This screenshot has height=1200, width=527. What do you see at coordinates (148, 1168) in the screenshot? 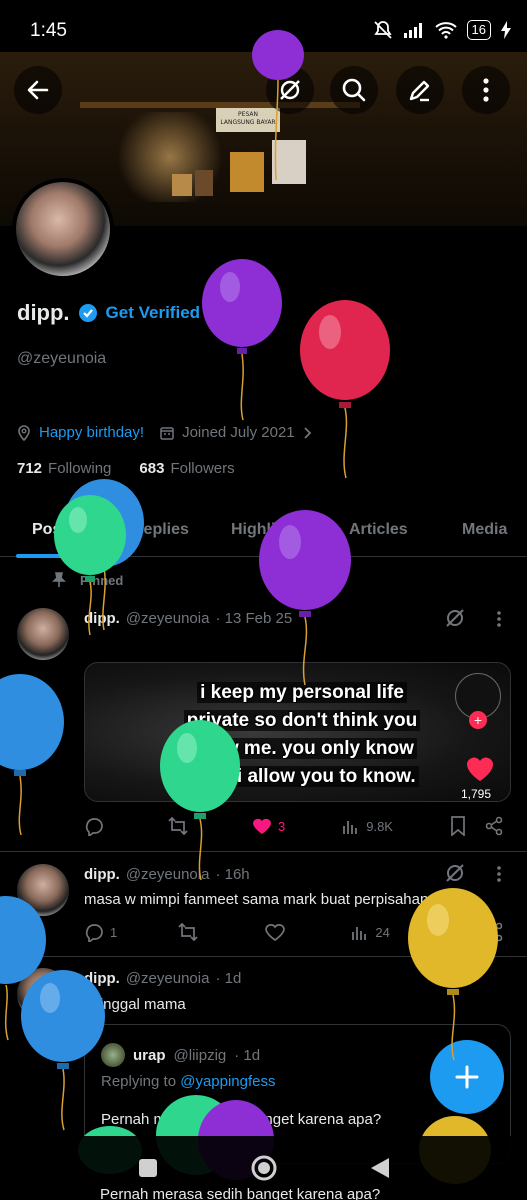
I see `recents-icon` at bounding box center [148, 1168].